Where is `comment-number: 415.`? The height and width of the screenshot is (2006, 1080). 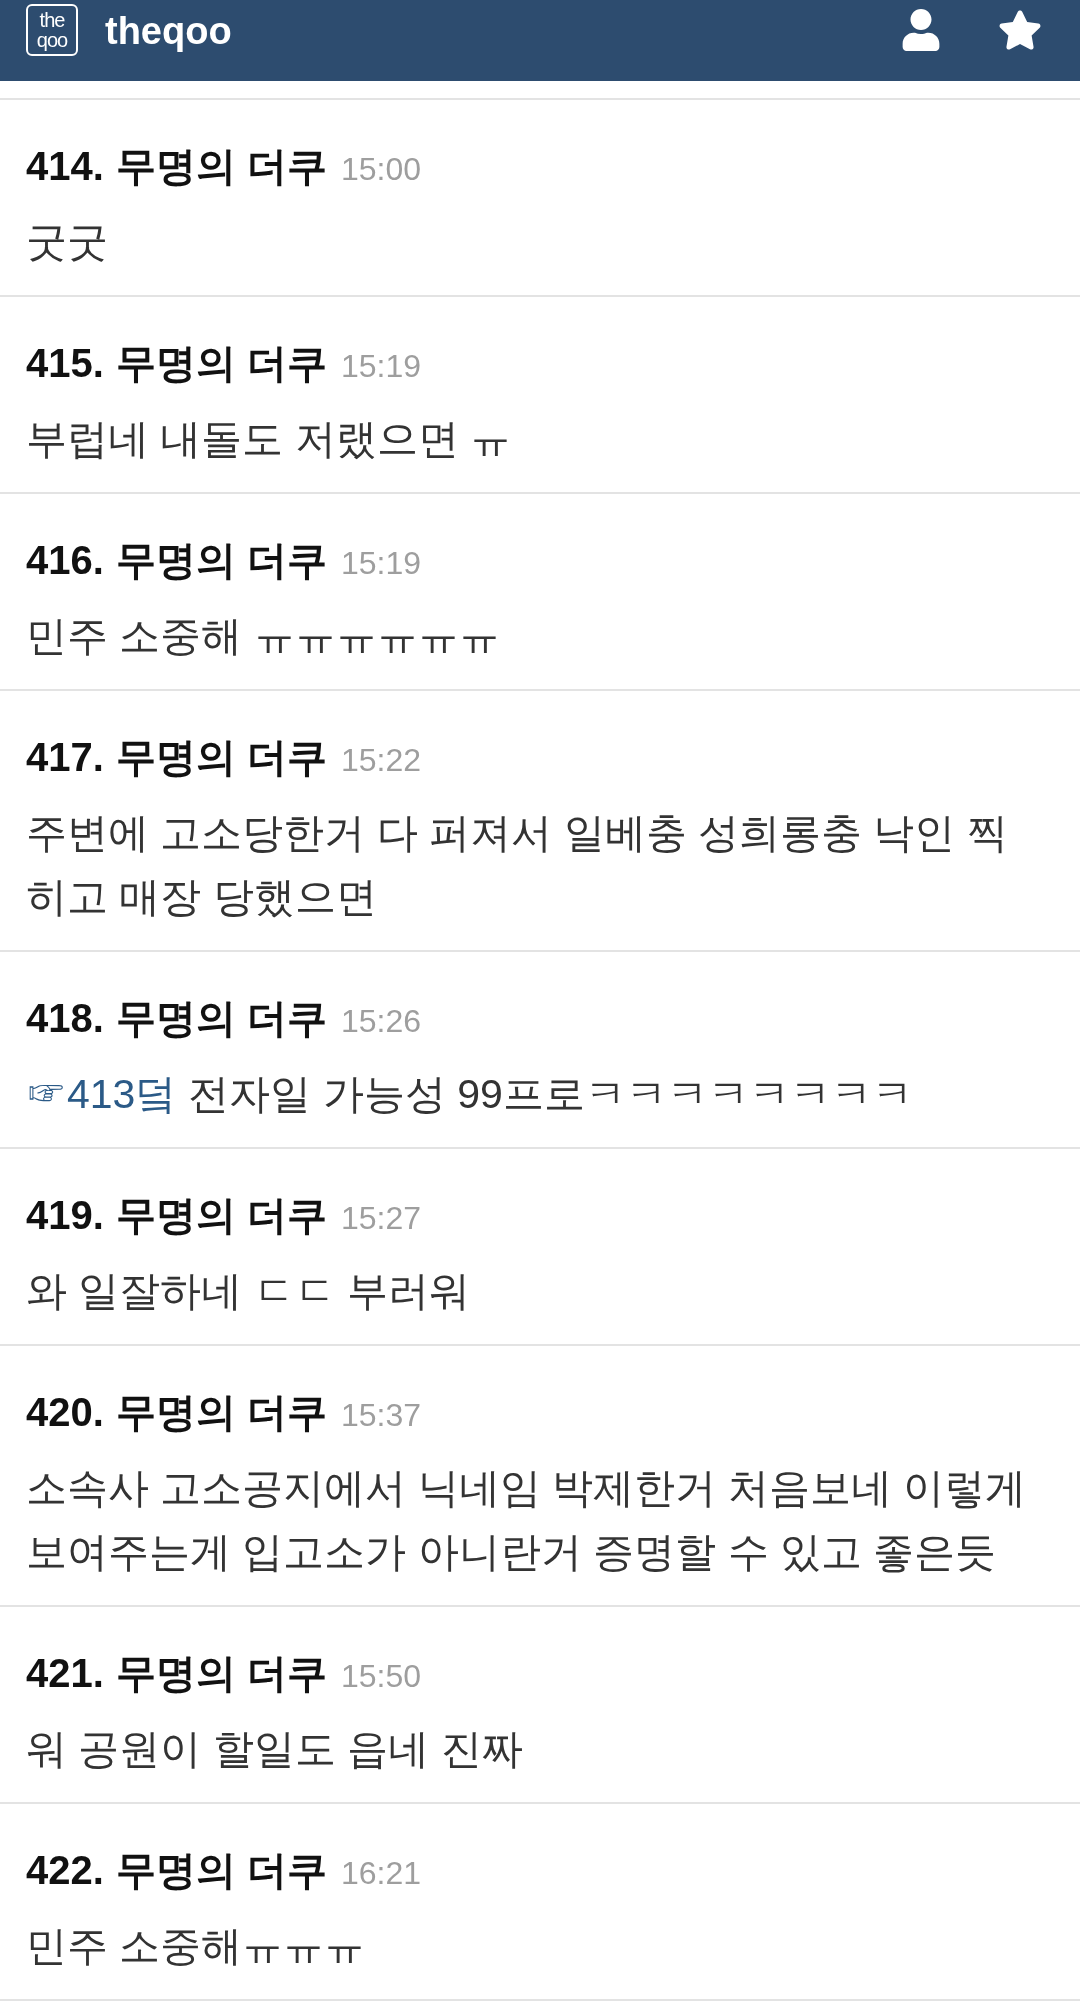 comment-number: 415. is located at coordinates (65, 363).